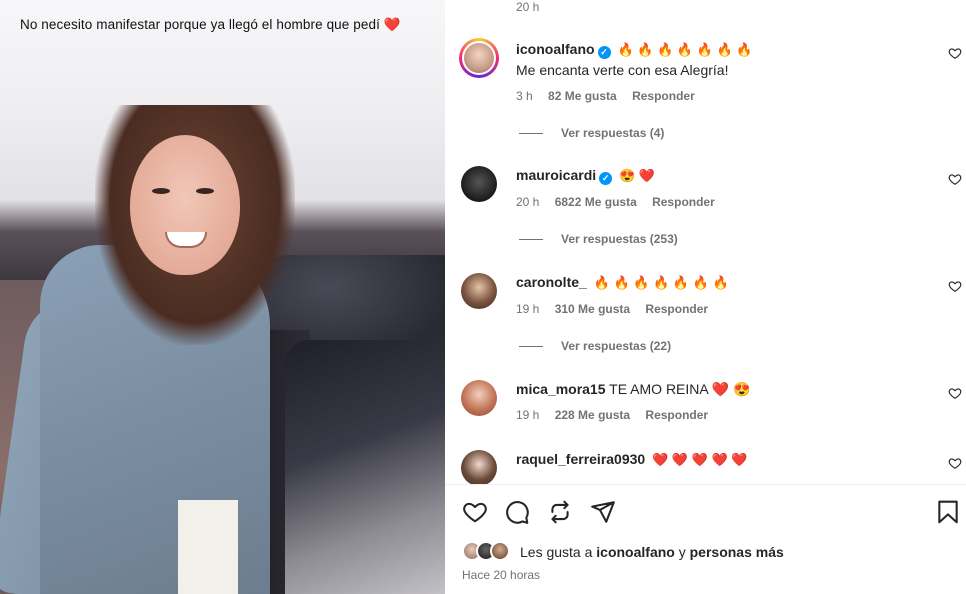 The height and width of the screenshot is (594, 966). I want to click on comment-username: mauroicardi, so click(556, 175).